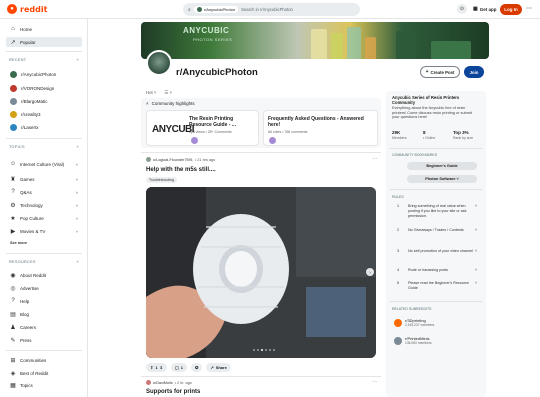 The height and width of the screenshot is (397, 540). What do you see at coordinates (511, 9) in the screenshot?
I see `login-button: Log In` at bounding box center [511, 9].